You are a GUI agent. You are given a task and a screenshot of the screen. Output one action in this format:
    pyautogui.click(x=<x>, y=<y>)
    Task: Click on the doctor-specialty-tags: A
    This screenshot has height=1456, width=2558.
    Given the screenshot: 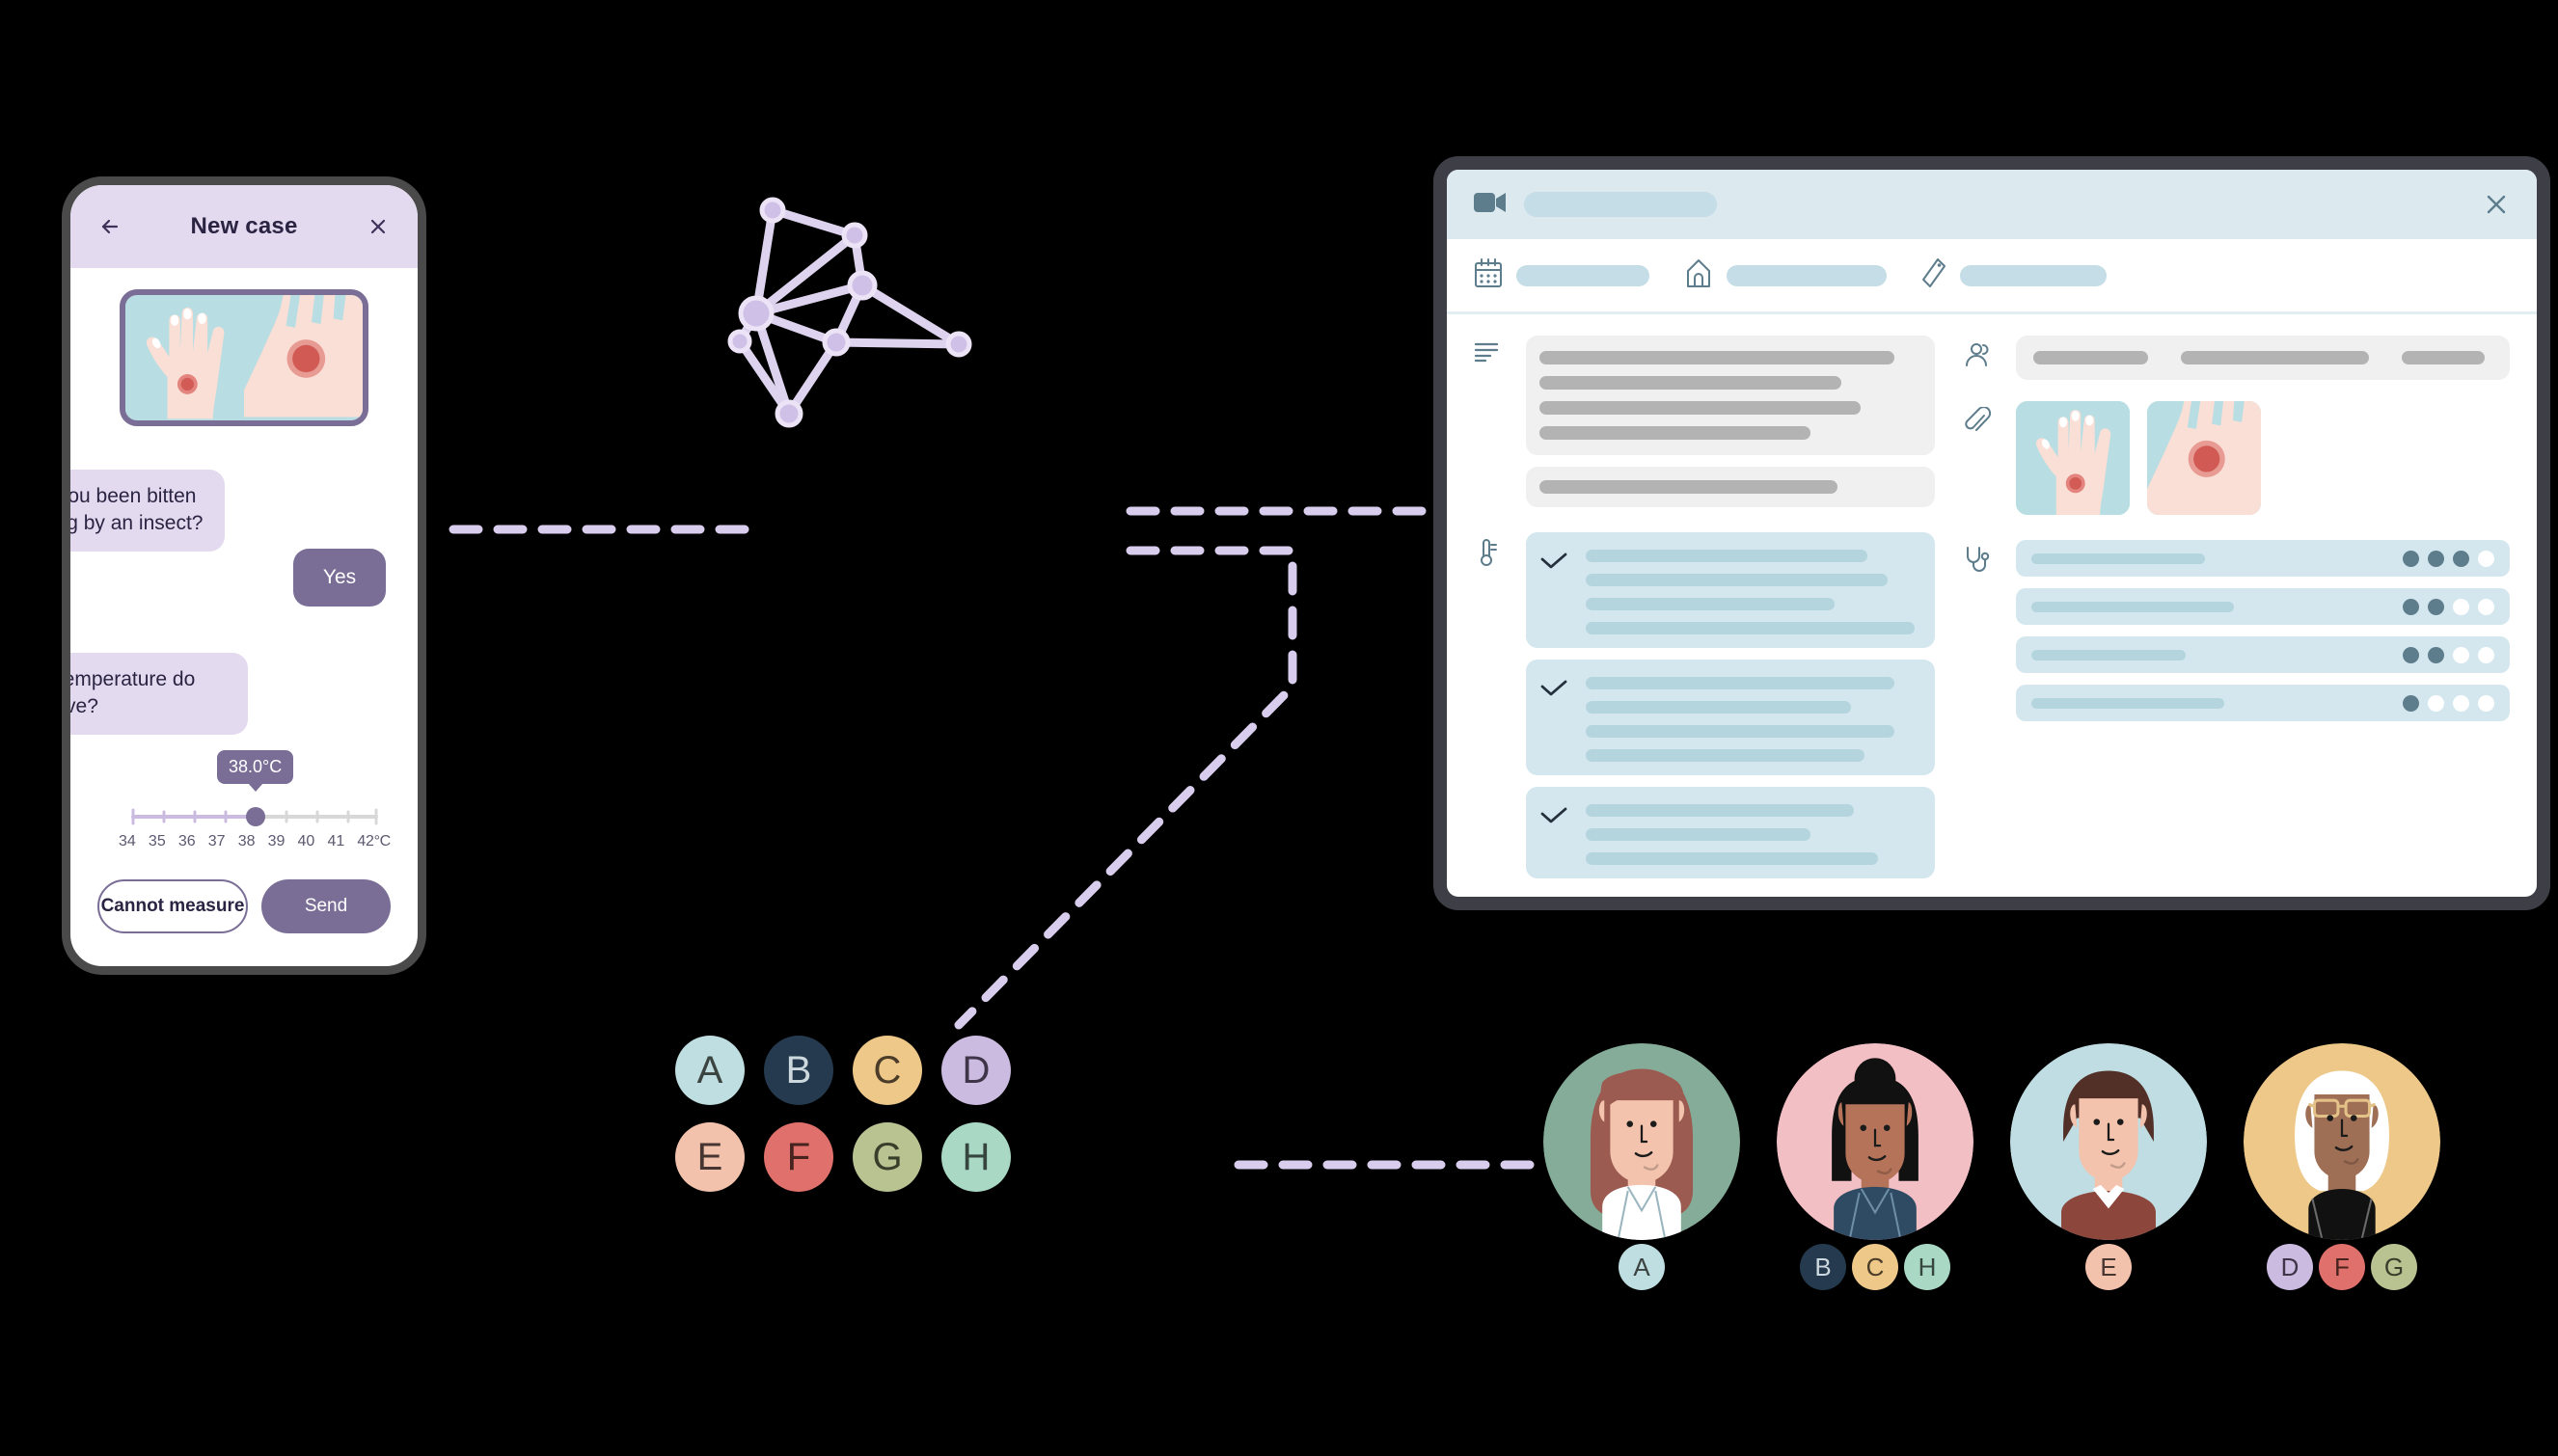 What is the action you would take?
    pyautogui.click(x=1642, y=1267)
    